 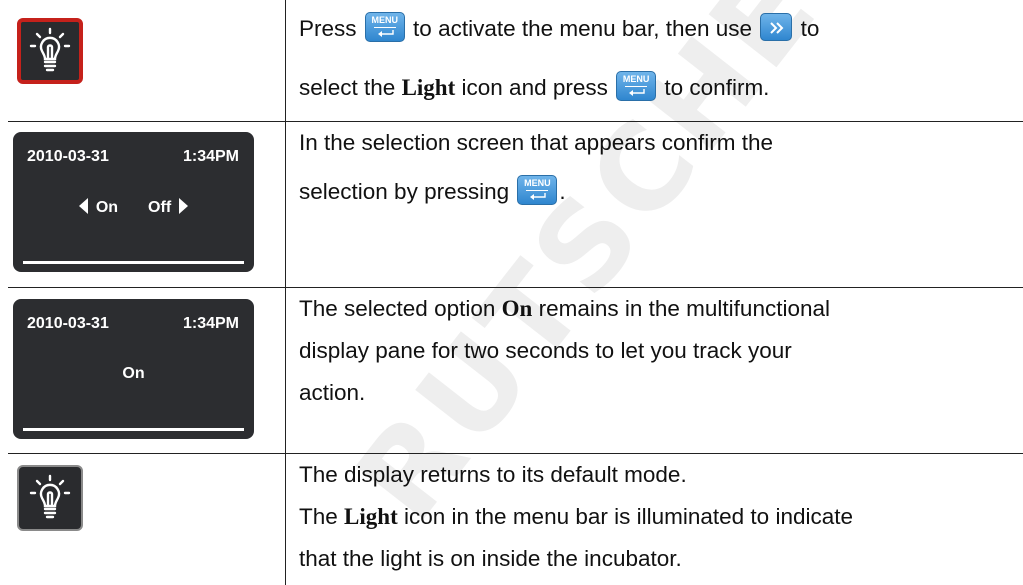 What do you see at coordinates (493, 474) in the screenshot?
I see `text-line: The display returns to its default mode.` at bounding box center [493, 474].